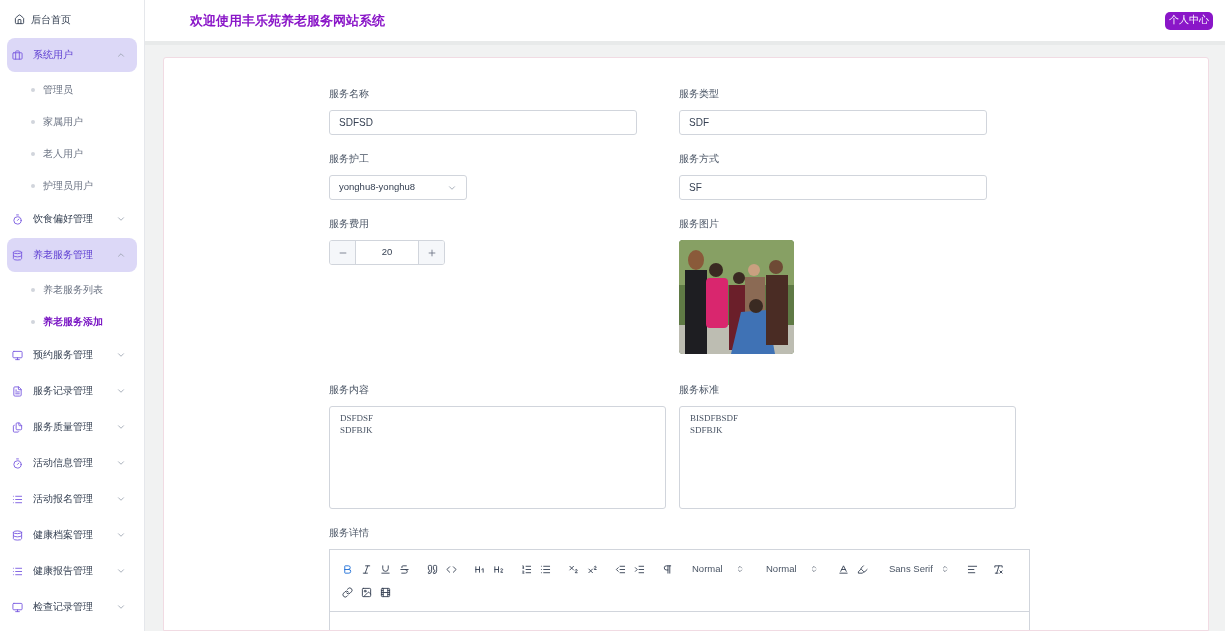 This screenshot has height=631, width=1225. I want to click on submenu-item: 家属用户, so click(72, 122).